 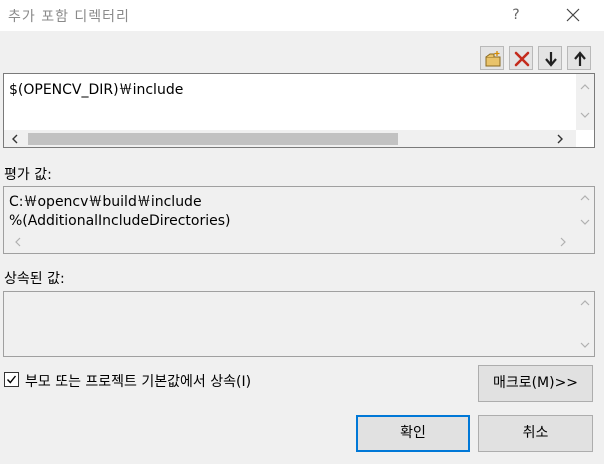 What do you see at coordinates (69, 17) in the screenshot?
I see `dialog-title: 추가 포함 디렉터리` at bounding box center [69, 17].